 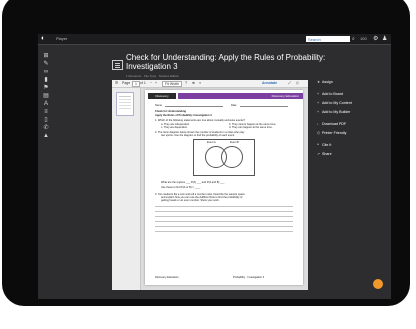 I want to click on document-icon, so click(x=117, y=65).